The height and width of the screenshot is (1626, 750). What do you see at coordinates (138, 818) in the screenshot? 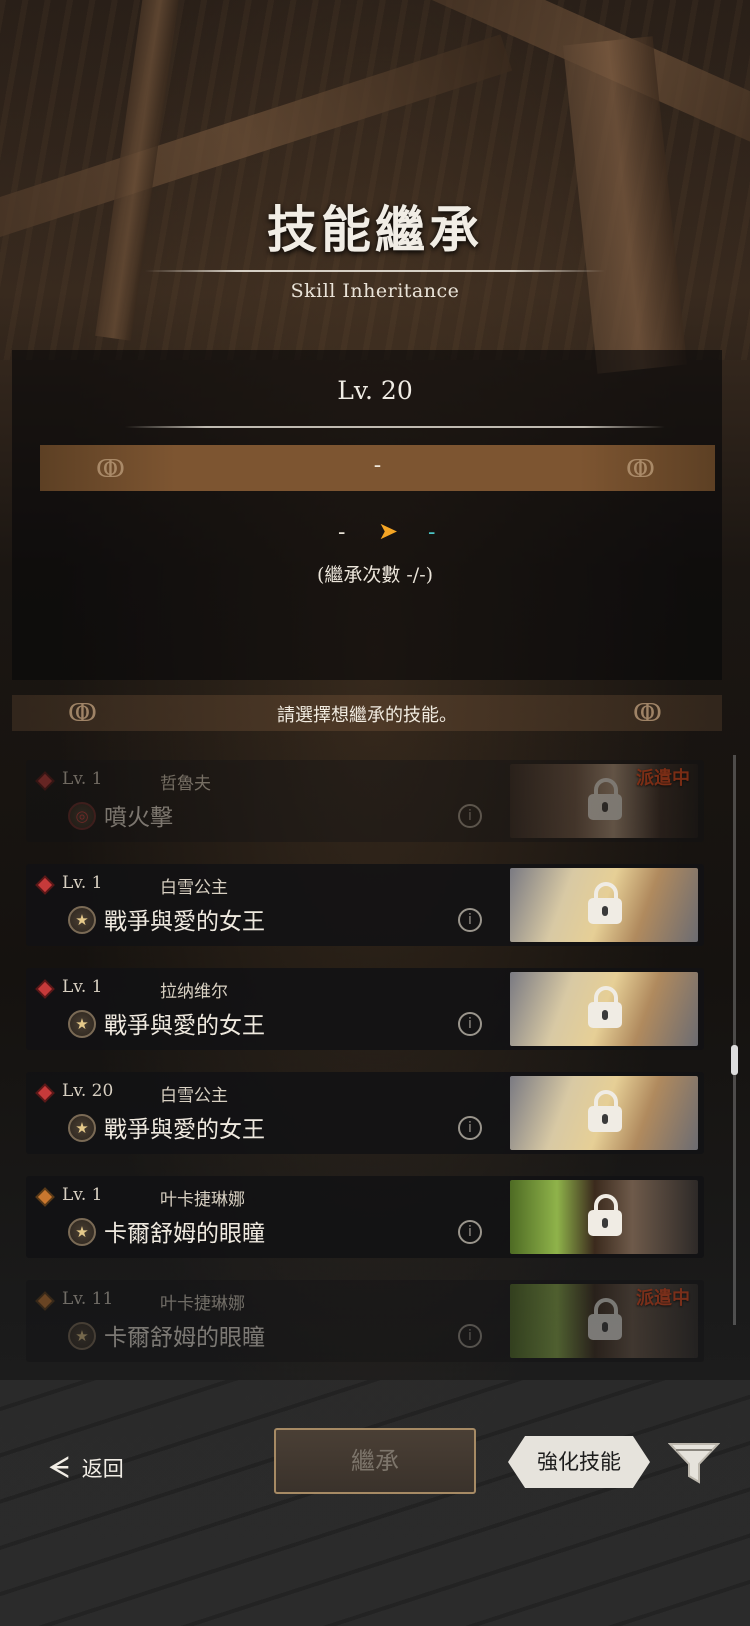
I see `skill-name: 噴火擊` at bounding box center [138, 818].